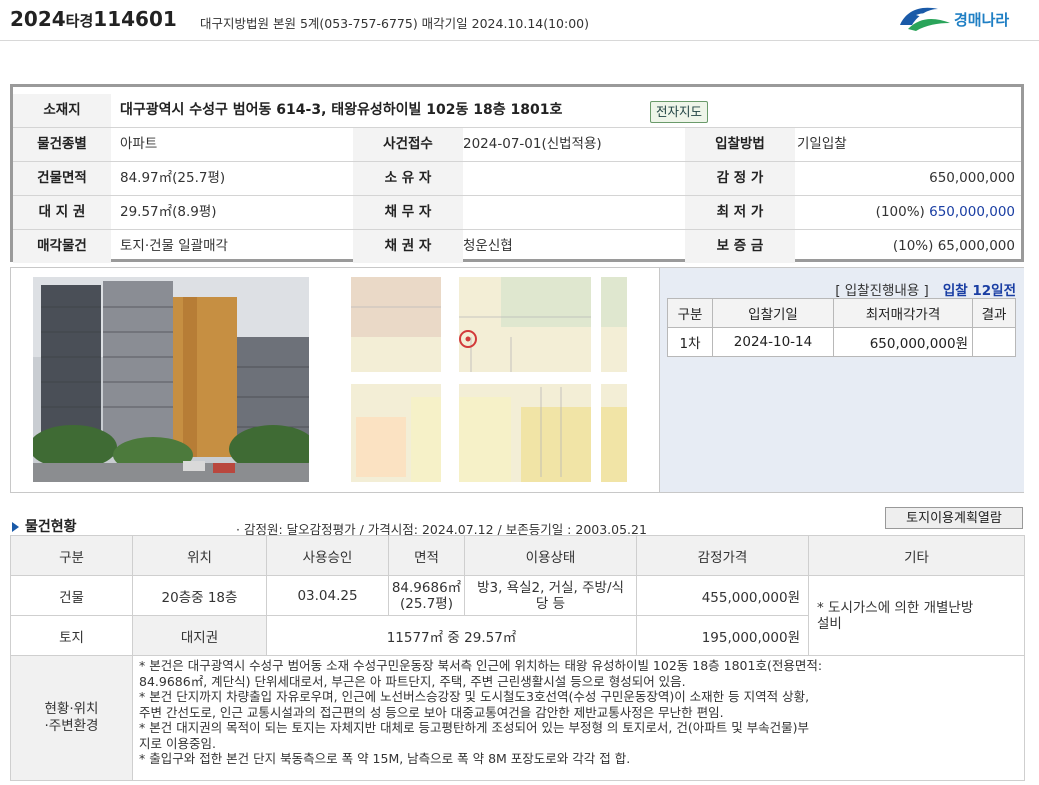 This screenshot has width=1039, height=785. Describe the element at coordinates (822, 144) in the screenshot. I see `bid-method-value: 기일입찰` at that location.